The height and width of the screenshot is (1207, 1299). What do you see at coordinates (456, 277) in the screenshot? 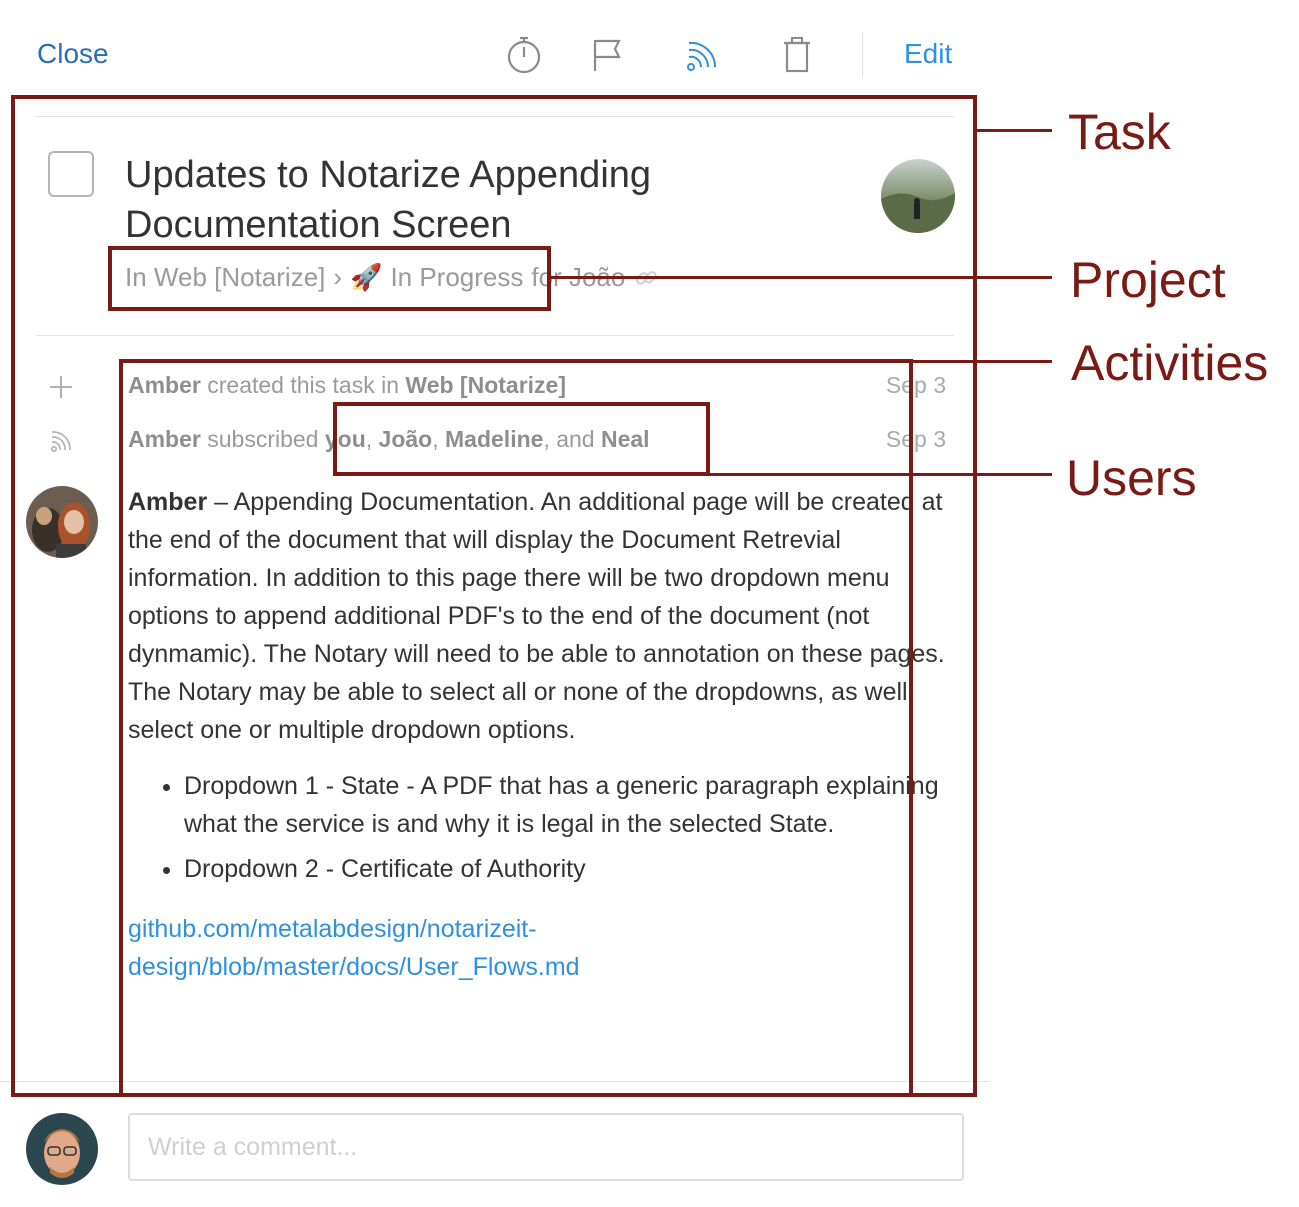
I see `status-link: In Progress` at bounding box center [456, 277].